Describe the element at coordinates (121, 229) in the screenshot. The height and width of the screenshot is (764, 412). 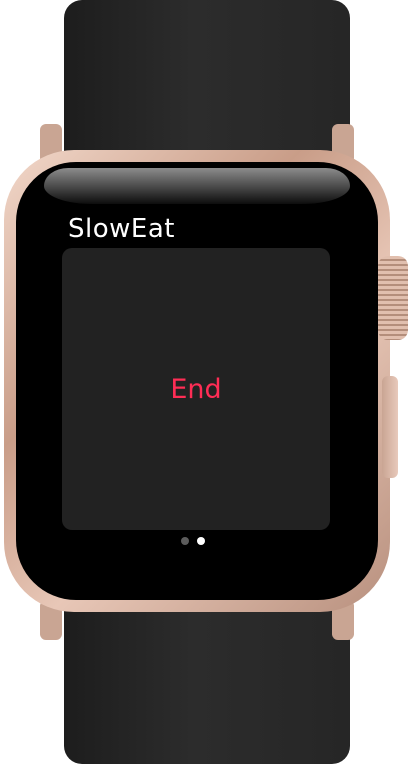
I see `app-title: SlowEat` at that location.